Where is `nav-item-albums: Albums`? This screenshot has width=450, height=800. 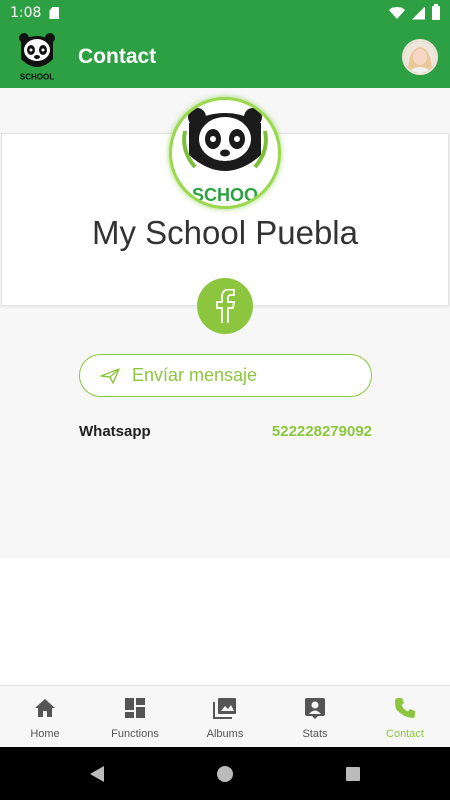 nav-item-albums: Albums is located at coordinates (225, 716).